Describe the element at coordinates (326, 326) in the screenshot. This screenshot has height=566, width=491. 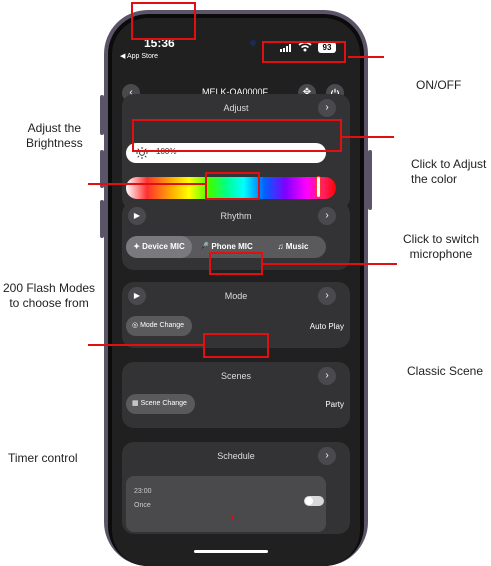
I see `mode-value: Auto Play` at that location.